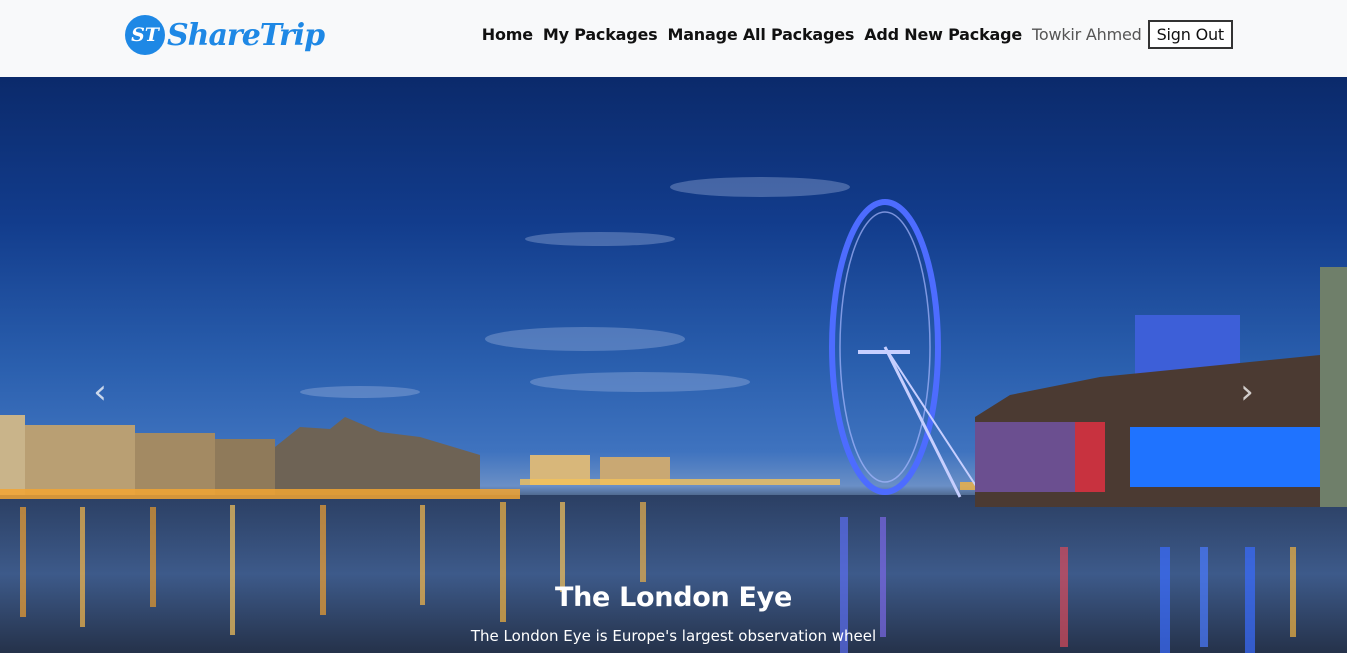 The height and width of the screenshot is (653, 1347). I want to click on nav-my-packages: My Packages, so click(600, 34).